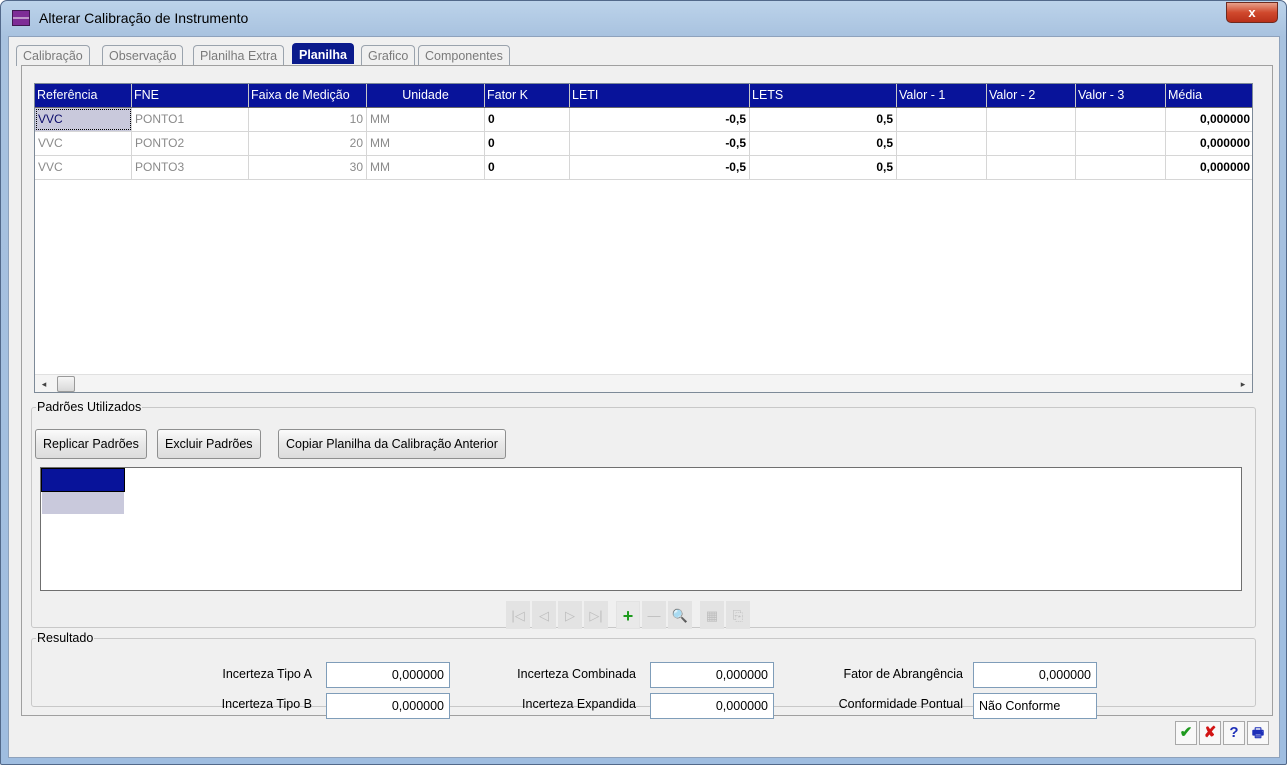 This screenshot has height=765, width=1287. I want to click on add-record-icon: +, so click(628, 615).